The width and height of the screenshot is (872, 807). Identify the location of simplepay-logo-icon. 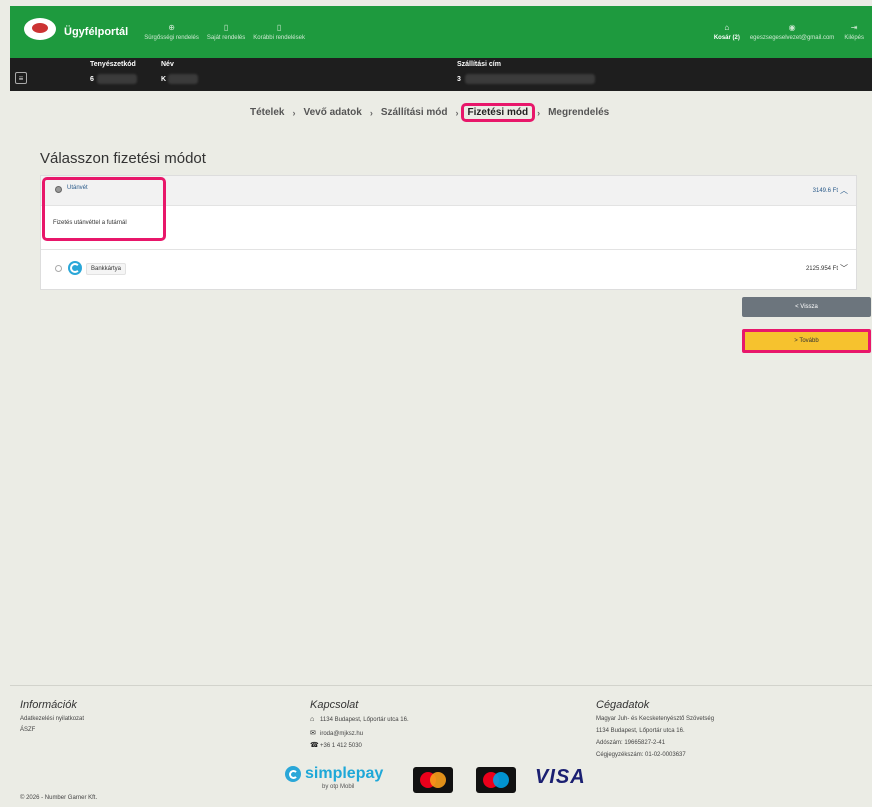
(75, 268).